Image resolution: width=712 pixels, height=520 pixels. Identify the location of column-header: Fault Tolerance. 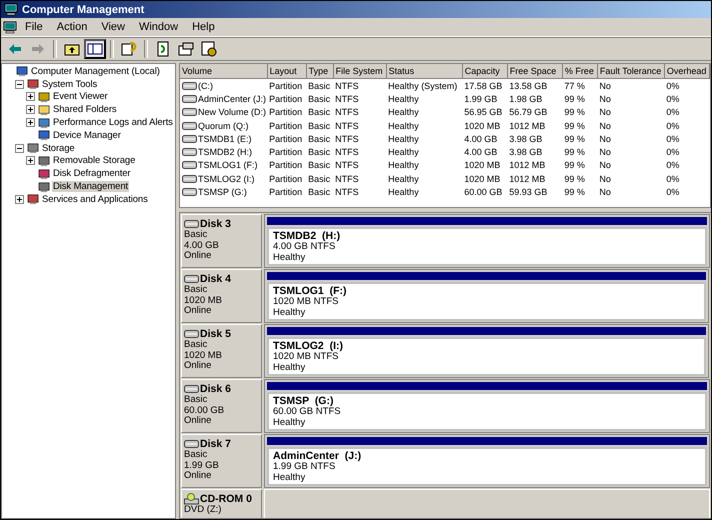
(630, 71).